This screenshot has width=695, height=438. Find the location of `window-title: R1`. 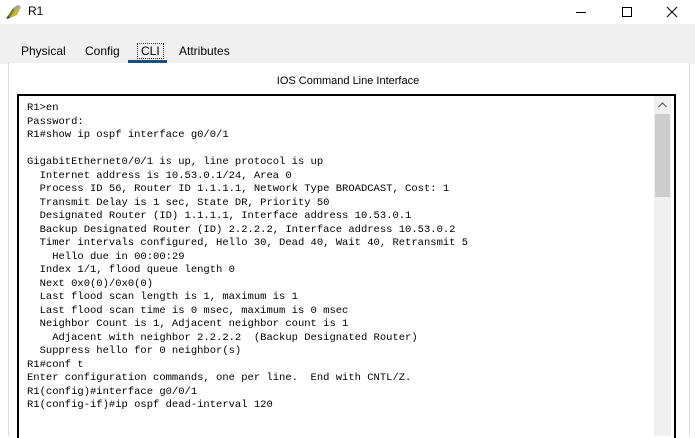

window-title: R1 is located at coordinates (36, 11).